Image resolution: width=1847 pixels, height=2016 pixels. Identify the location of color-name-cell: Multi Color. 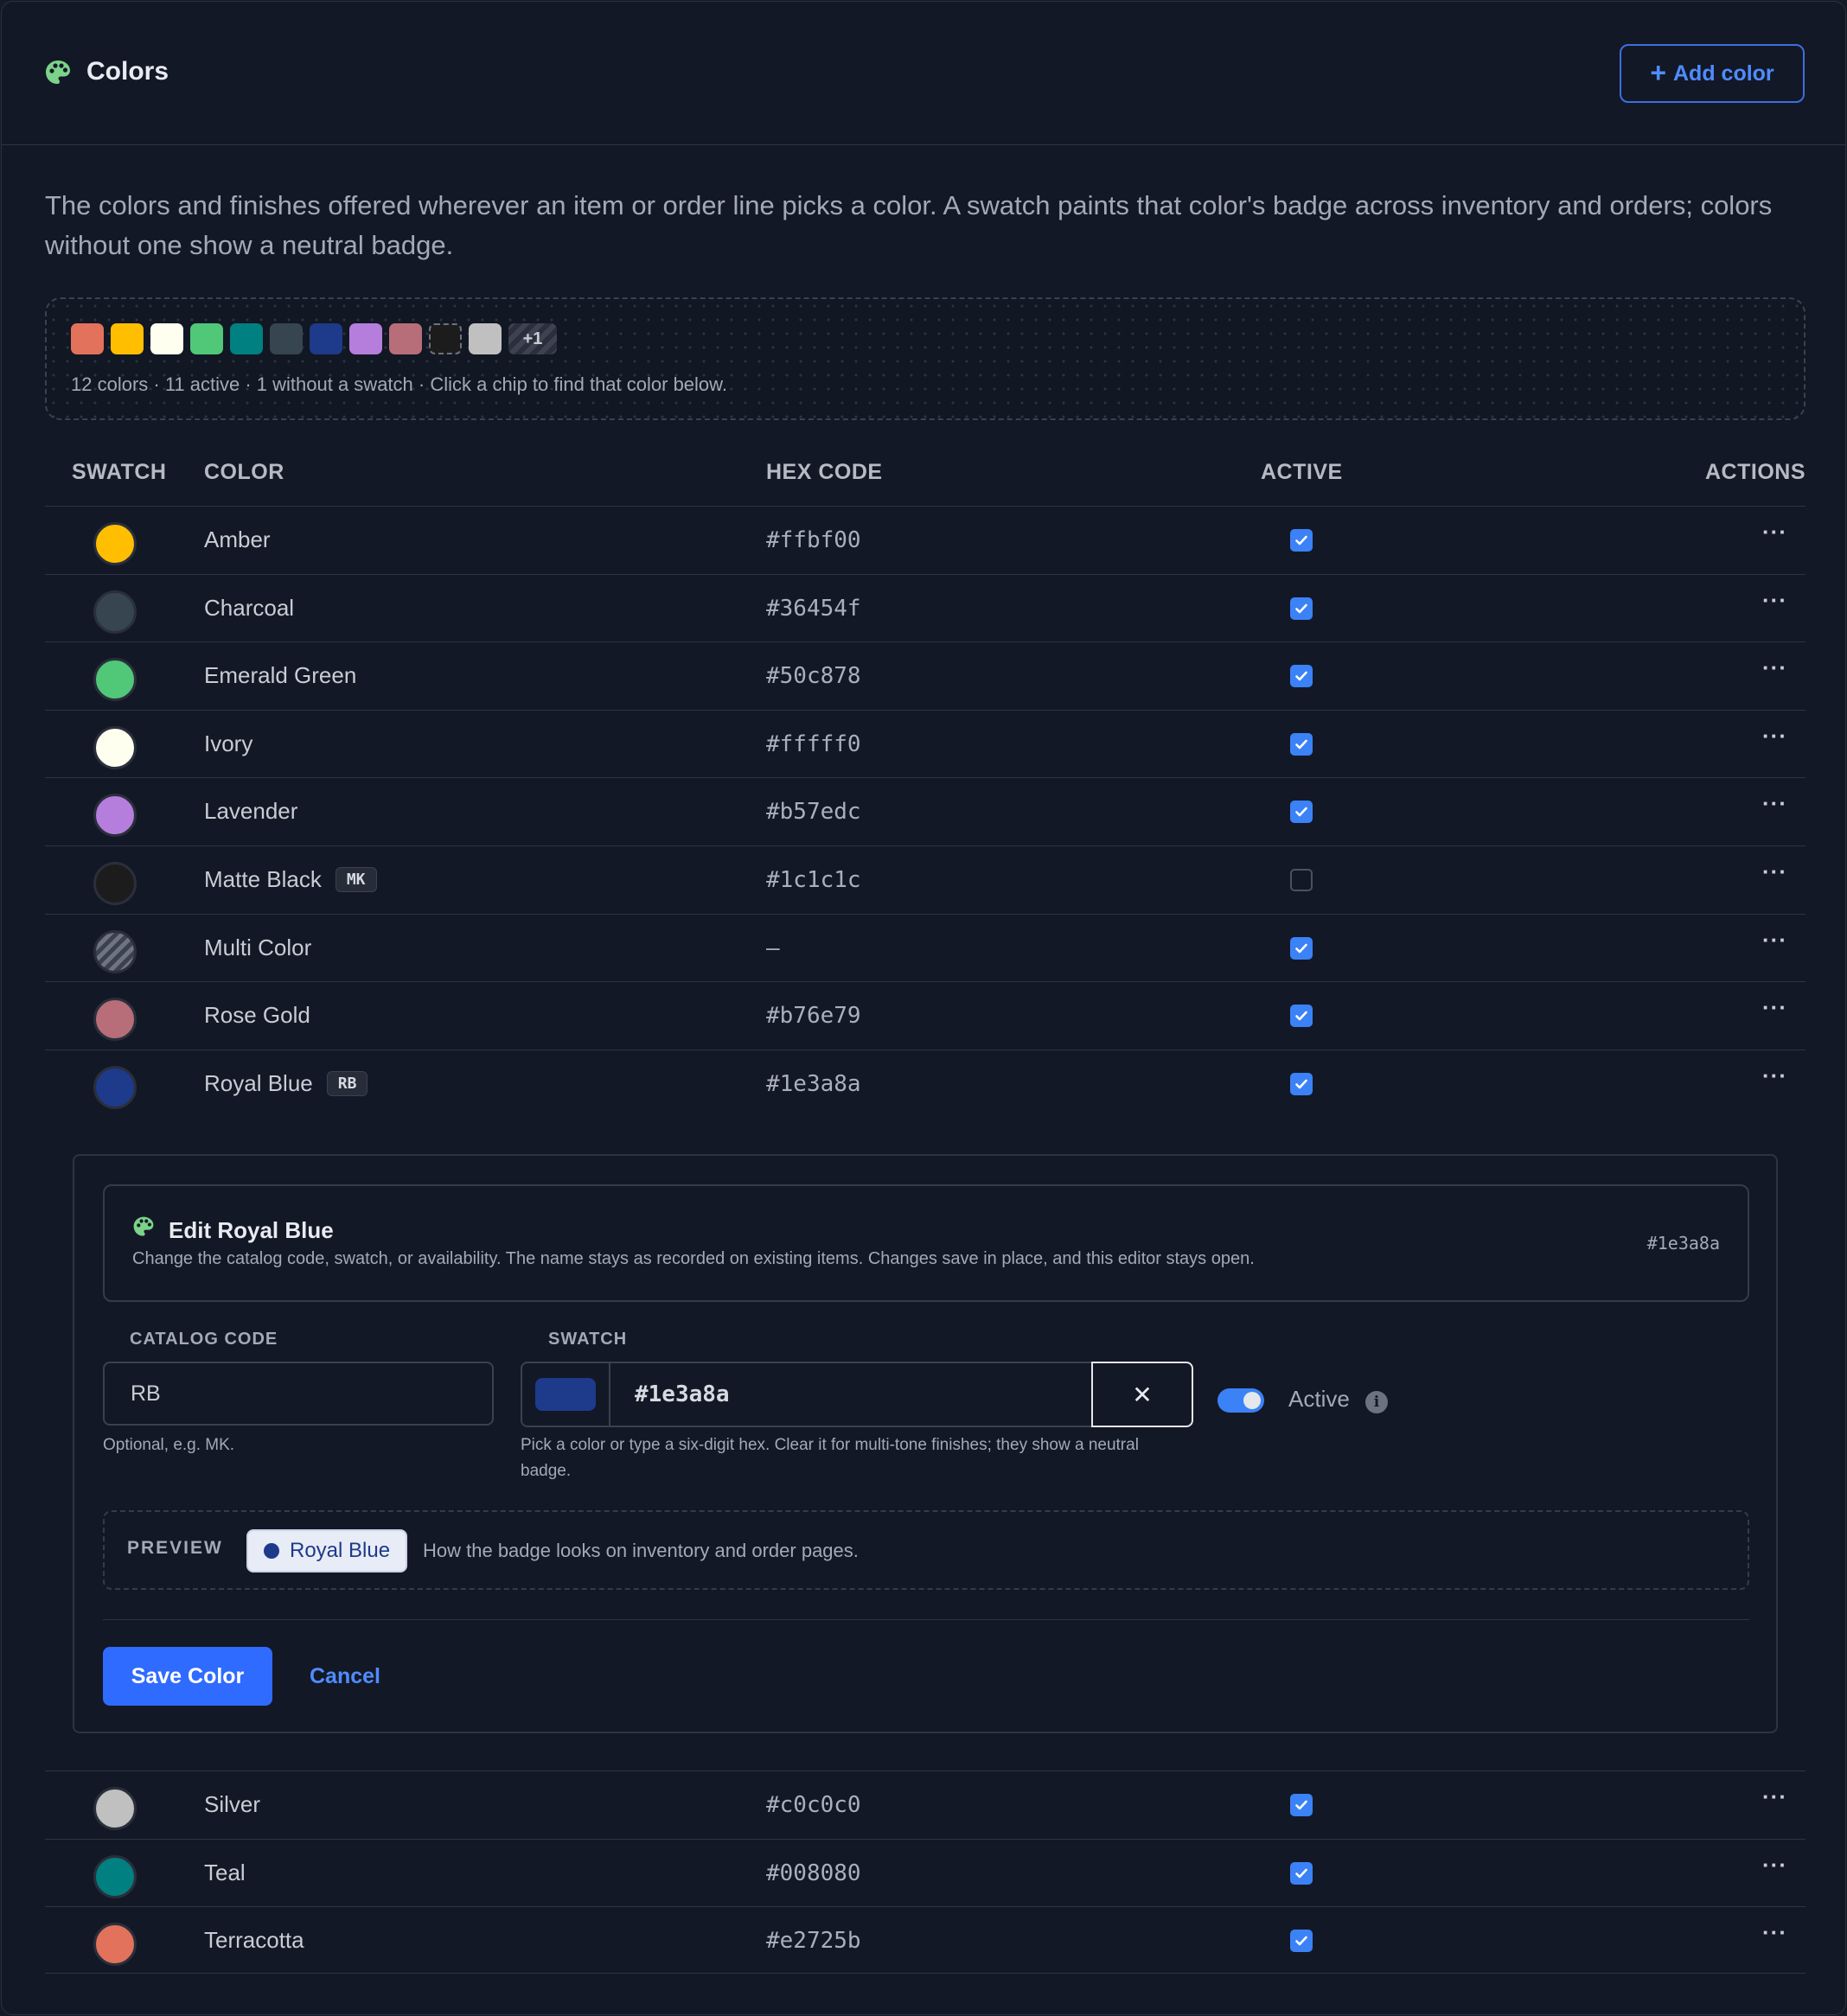
(257, 948).